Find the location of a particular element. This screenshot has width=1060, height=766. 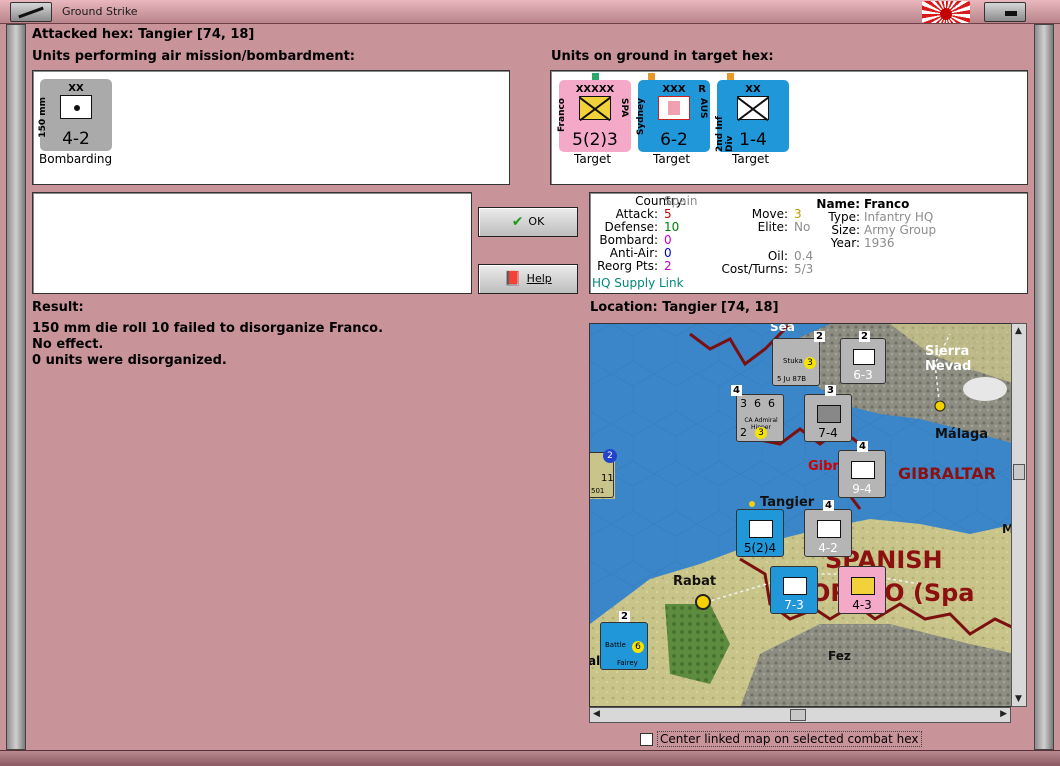

air-units-panel: XX 150 mm 4-2 Bombarding is located at coordinates (271, 127).